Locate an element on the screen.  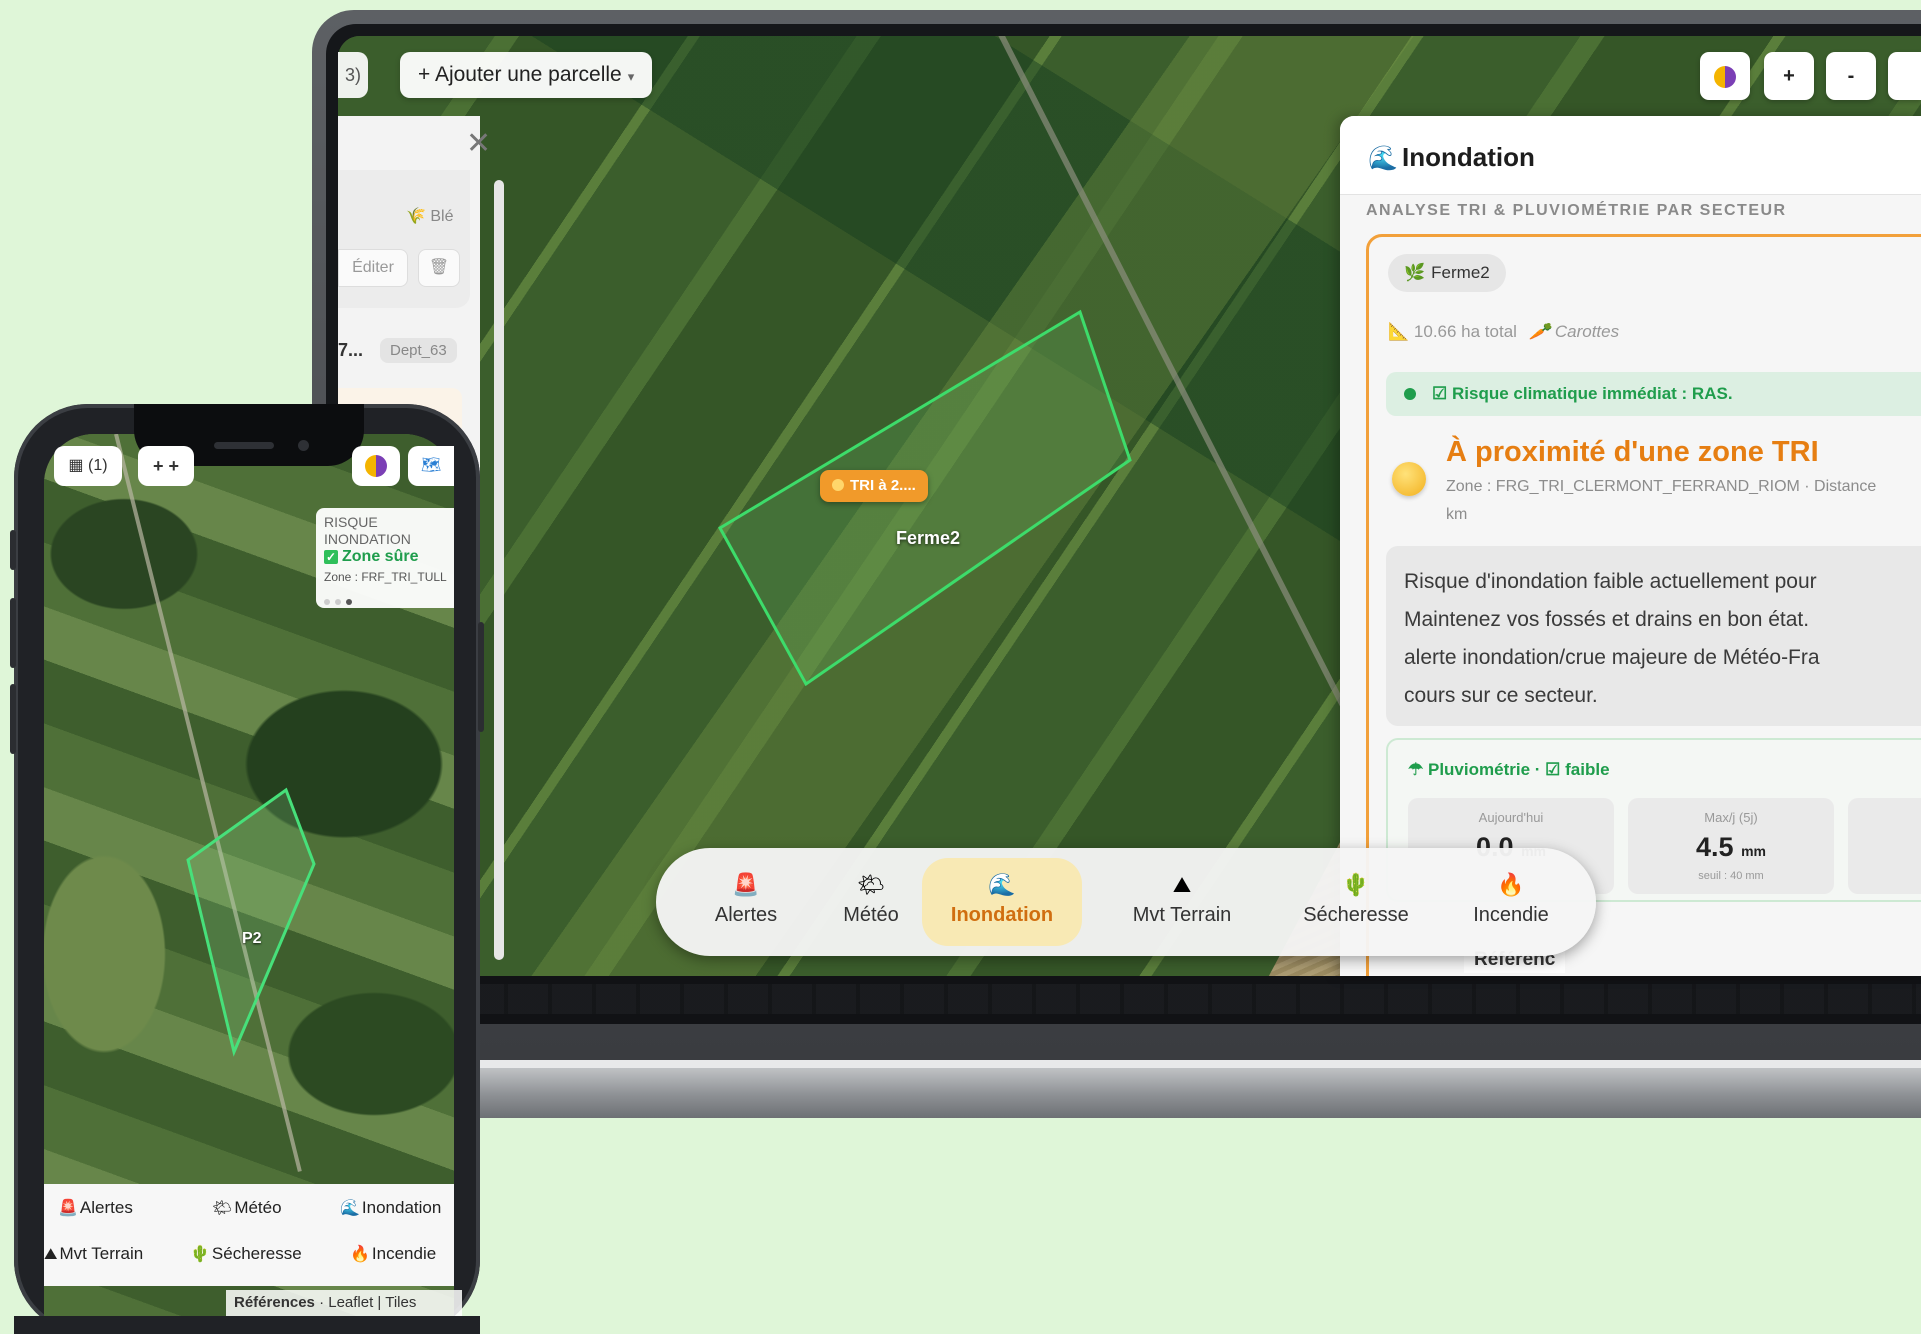
risk-card-status: Zone sûre is located at coordinates (380, 556).